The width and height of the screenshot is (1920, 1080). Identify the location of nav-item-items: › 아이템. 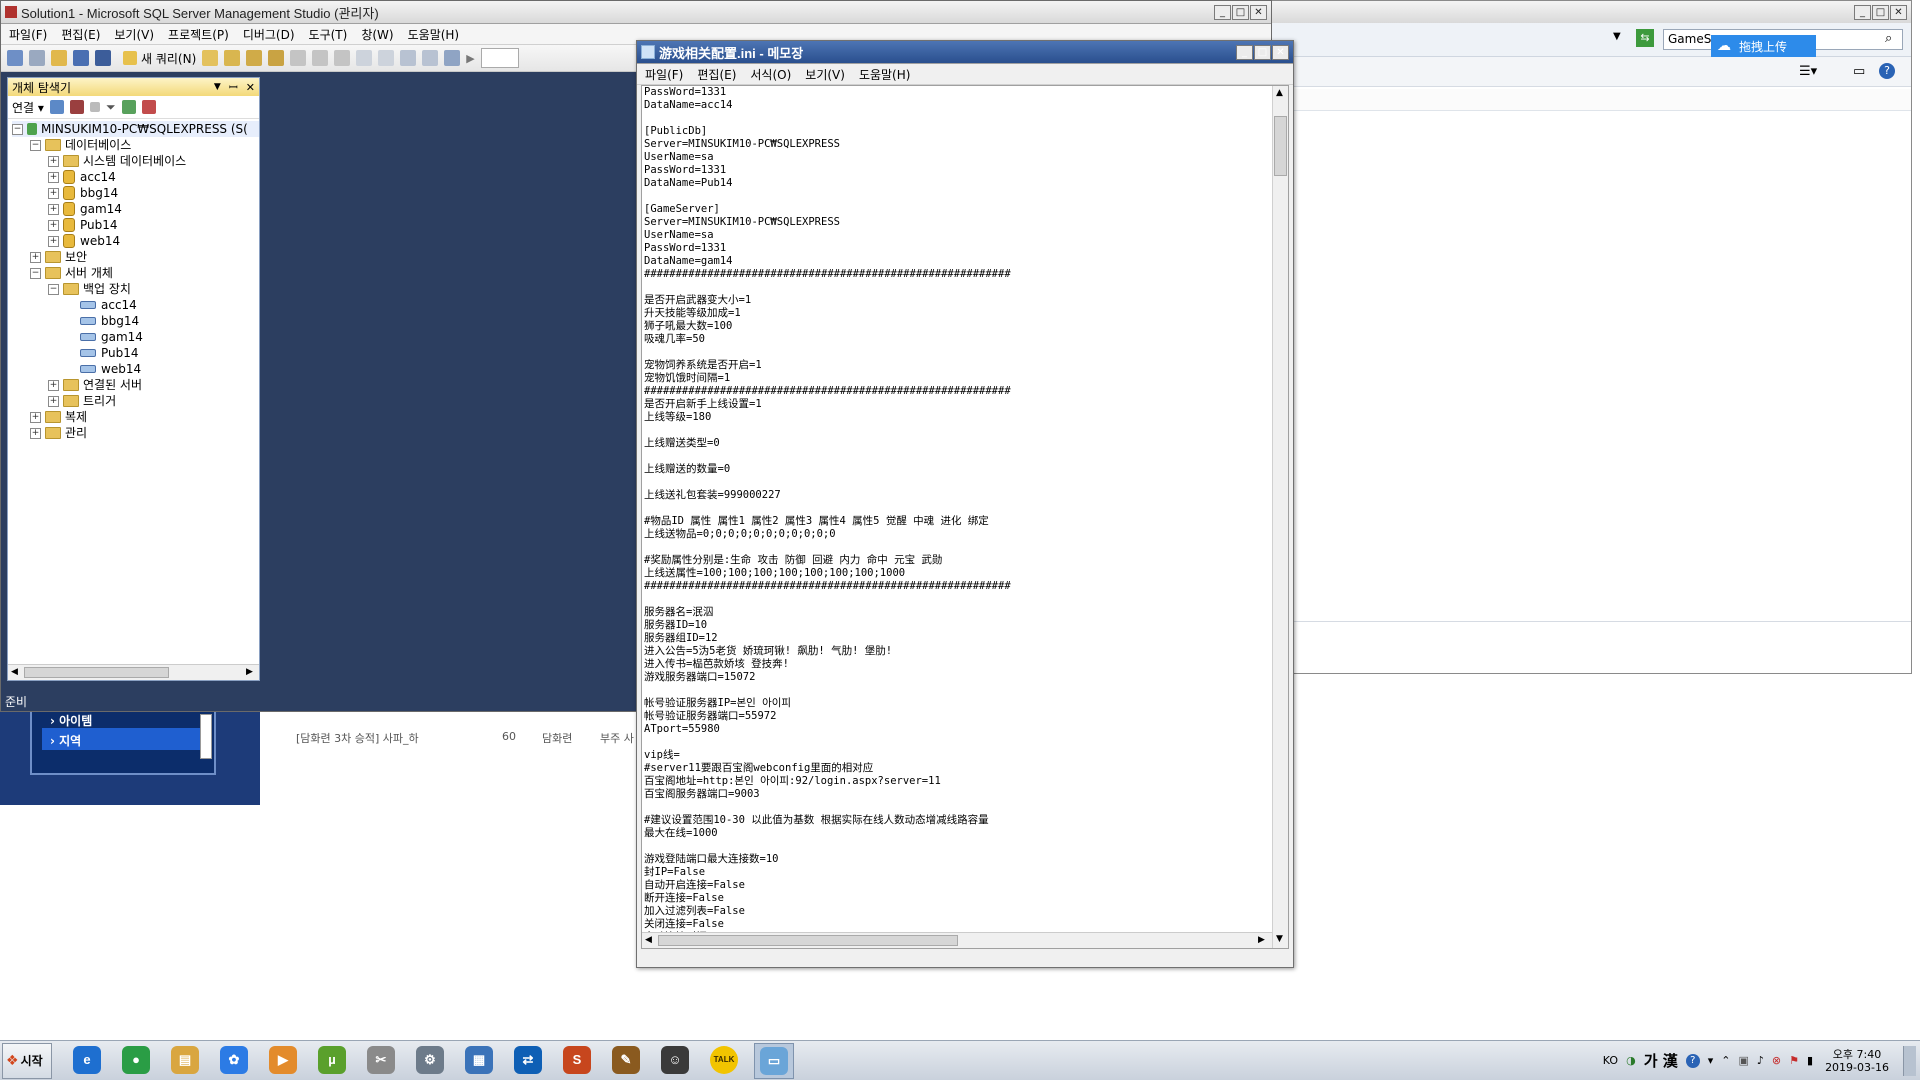
(71, 720).